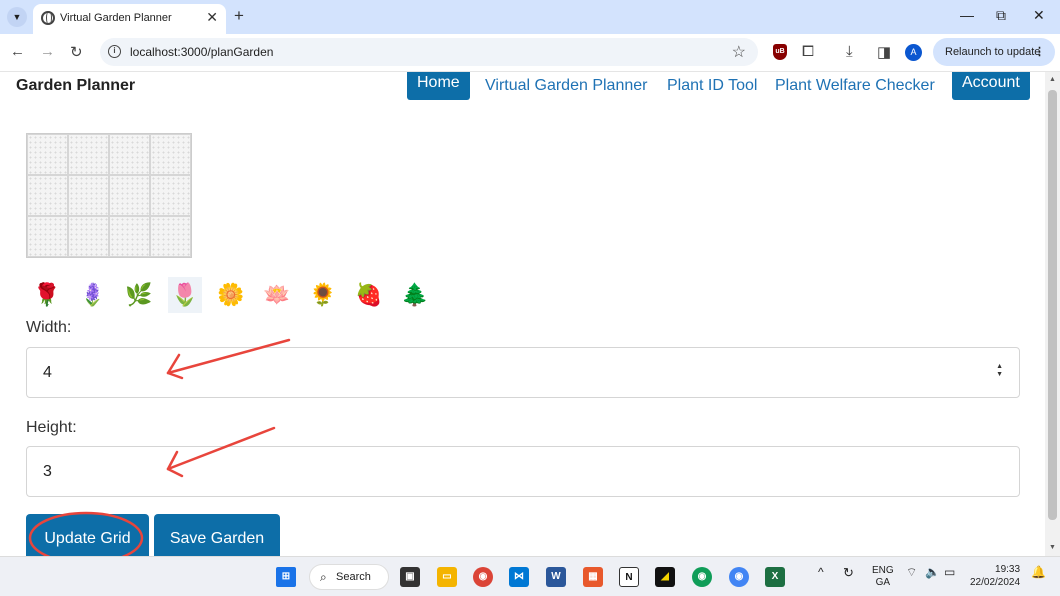 The height and width of the screenshot is (596, 1060). What do you see at coordinates (1052, 305) in the screenshot?
I see `scroll-thumb` at bounding box center [1052, 305].